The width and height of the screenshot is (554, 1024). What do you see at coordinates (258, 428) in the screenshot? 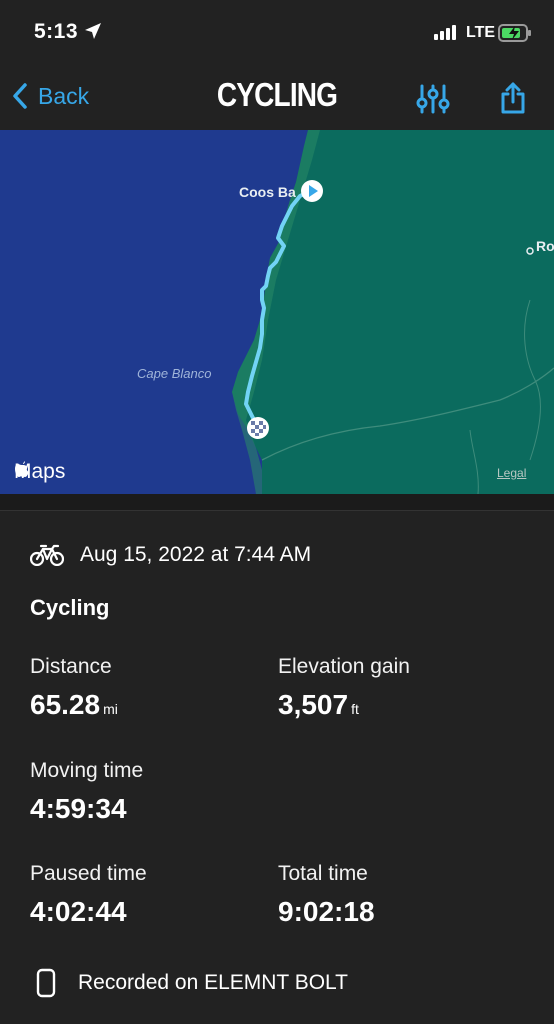
I see `route-finish-marker` at bounding box center [258, 428].